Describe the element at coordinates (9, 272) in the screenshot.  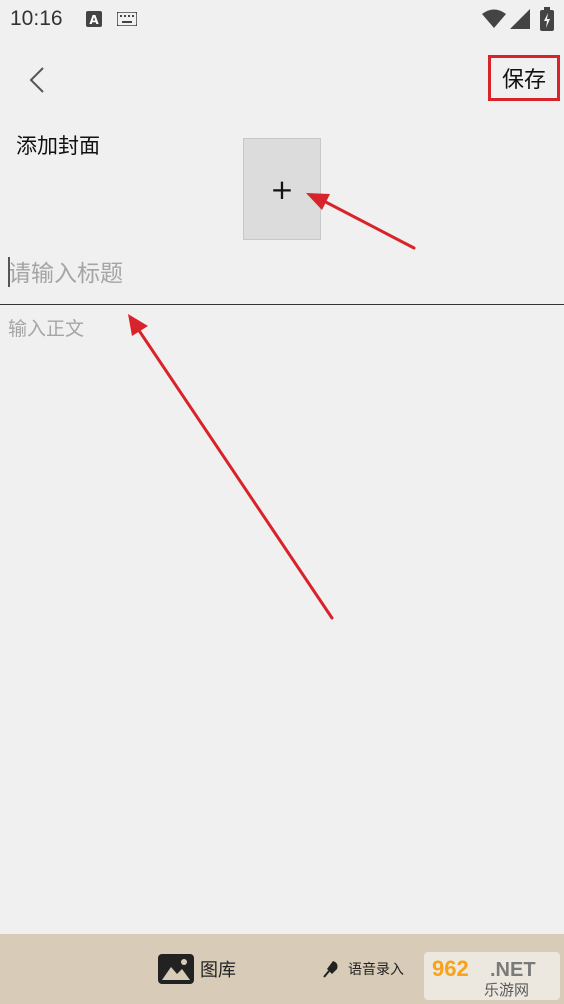
I see `text-caret` at that location.